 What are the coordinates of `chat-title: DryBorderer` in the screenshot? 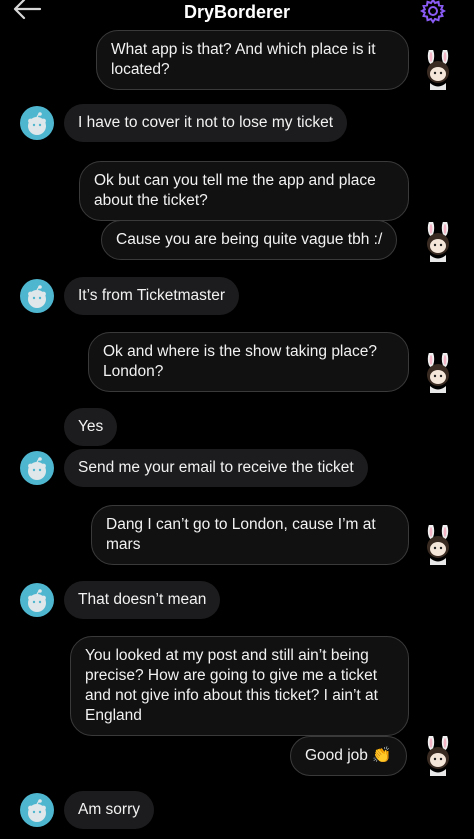 It's located at (237, 11).